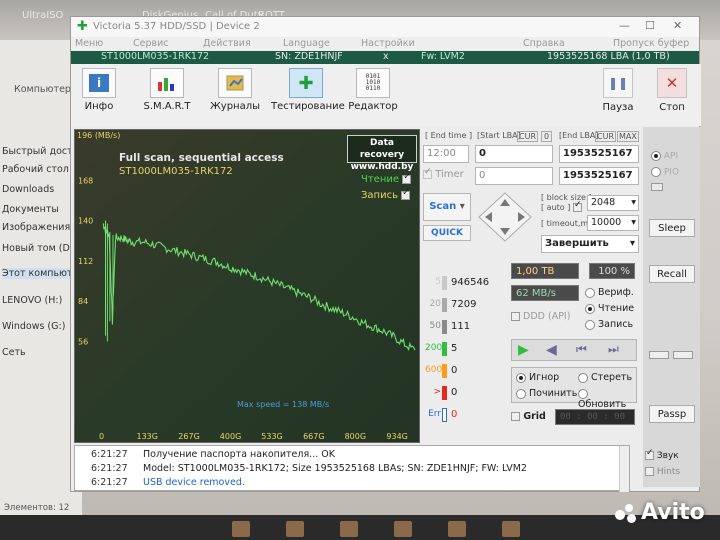 This screenshot has height=540, width=720. I want to click on timeout-select: 10000 ▾, so click(613, 223).